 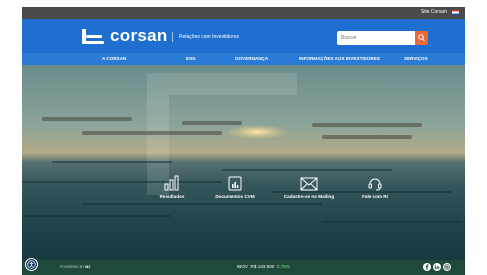 I want to click on quick-link-documentos-cvm: Documentos CVM, so click(x=235, y=186).